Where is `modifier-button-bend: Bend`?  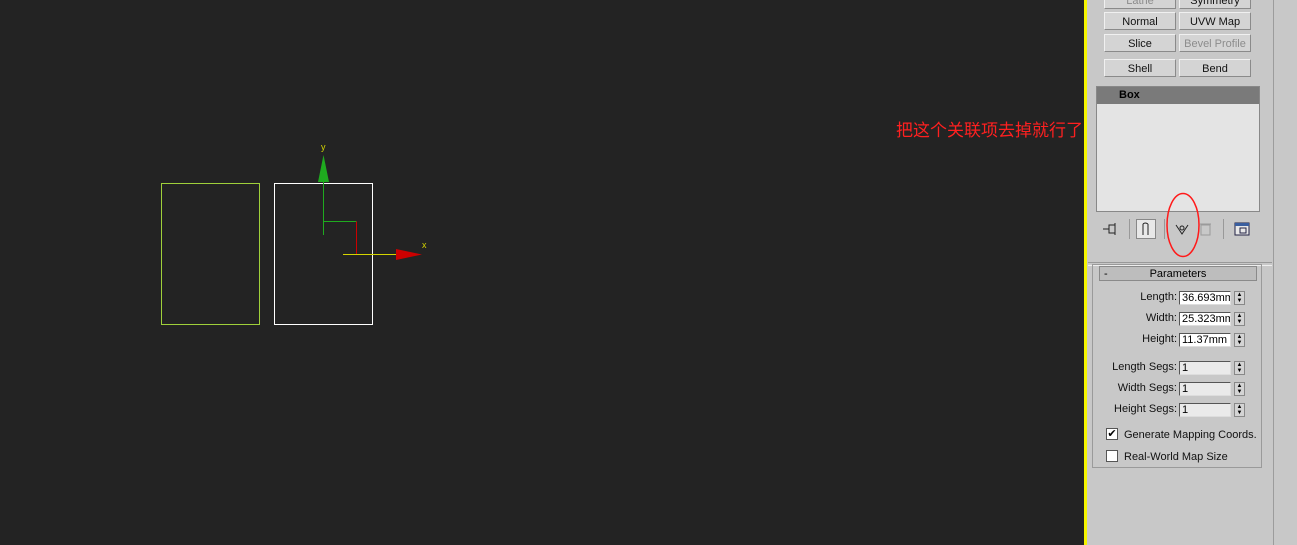 modifier-button-bend: Bend is located at coordinates (1215, 68).